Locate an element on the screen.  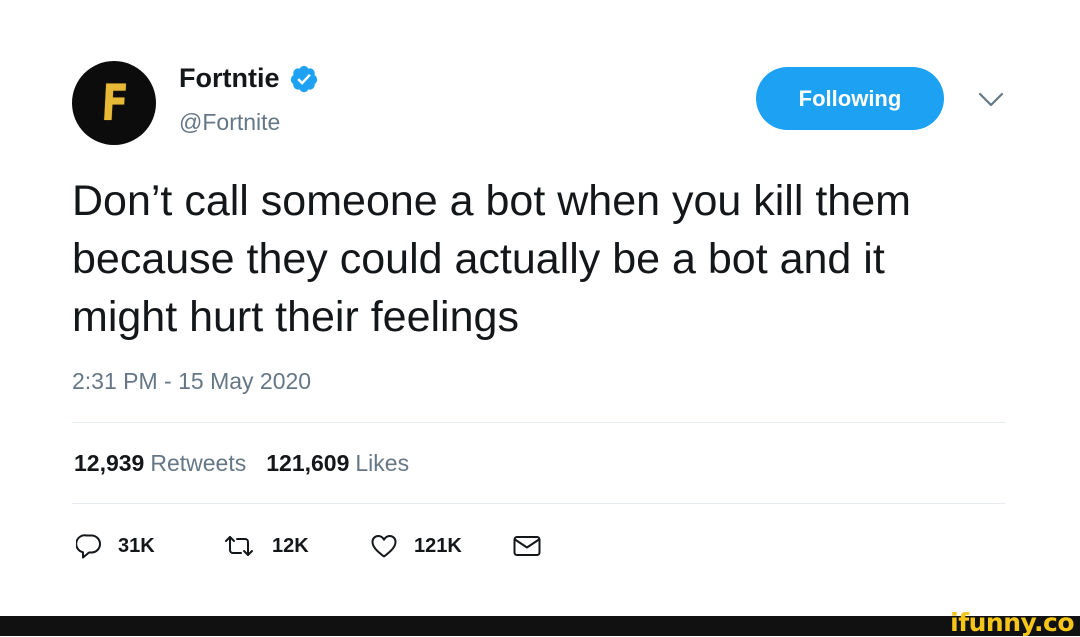
retweets-stat: 12,939 Retweets is located at coordinates (160, 463).